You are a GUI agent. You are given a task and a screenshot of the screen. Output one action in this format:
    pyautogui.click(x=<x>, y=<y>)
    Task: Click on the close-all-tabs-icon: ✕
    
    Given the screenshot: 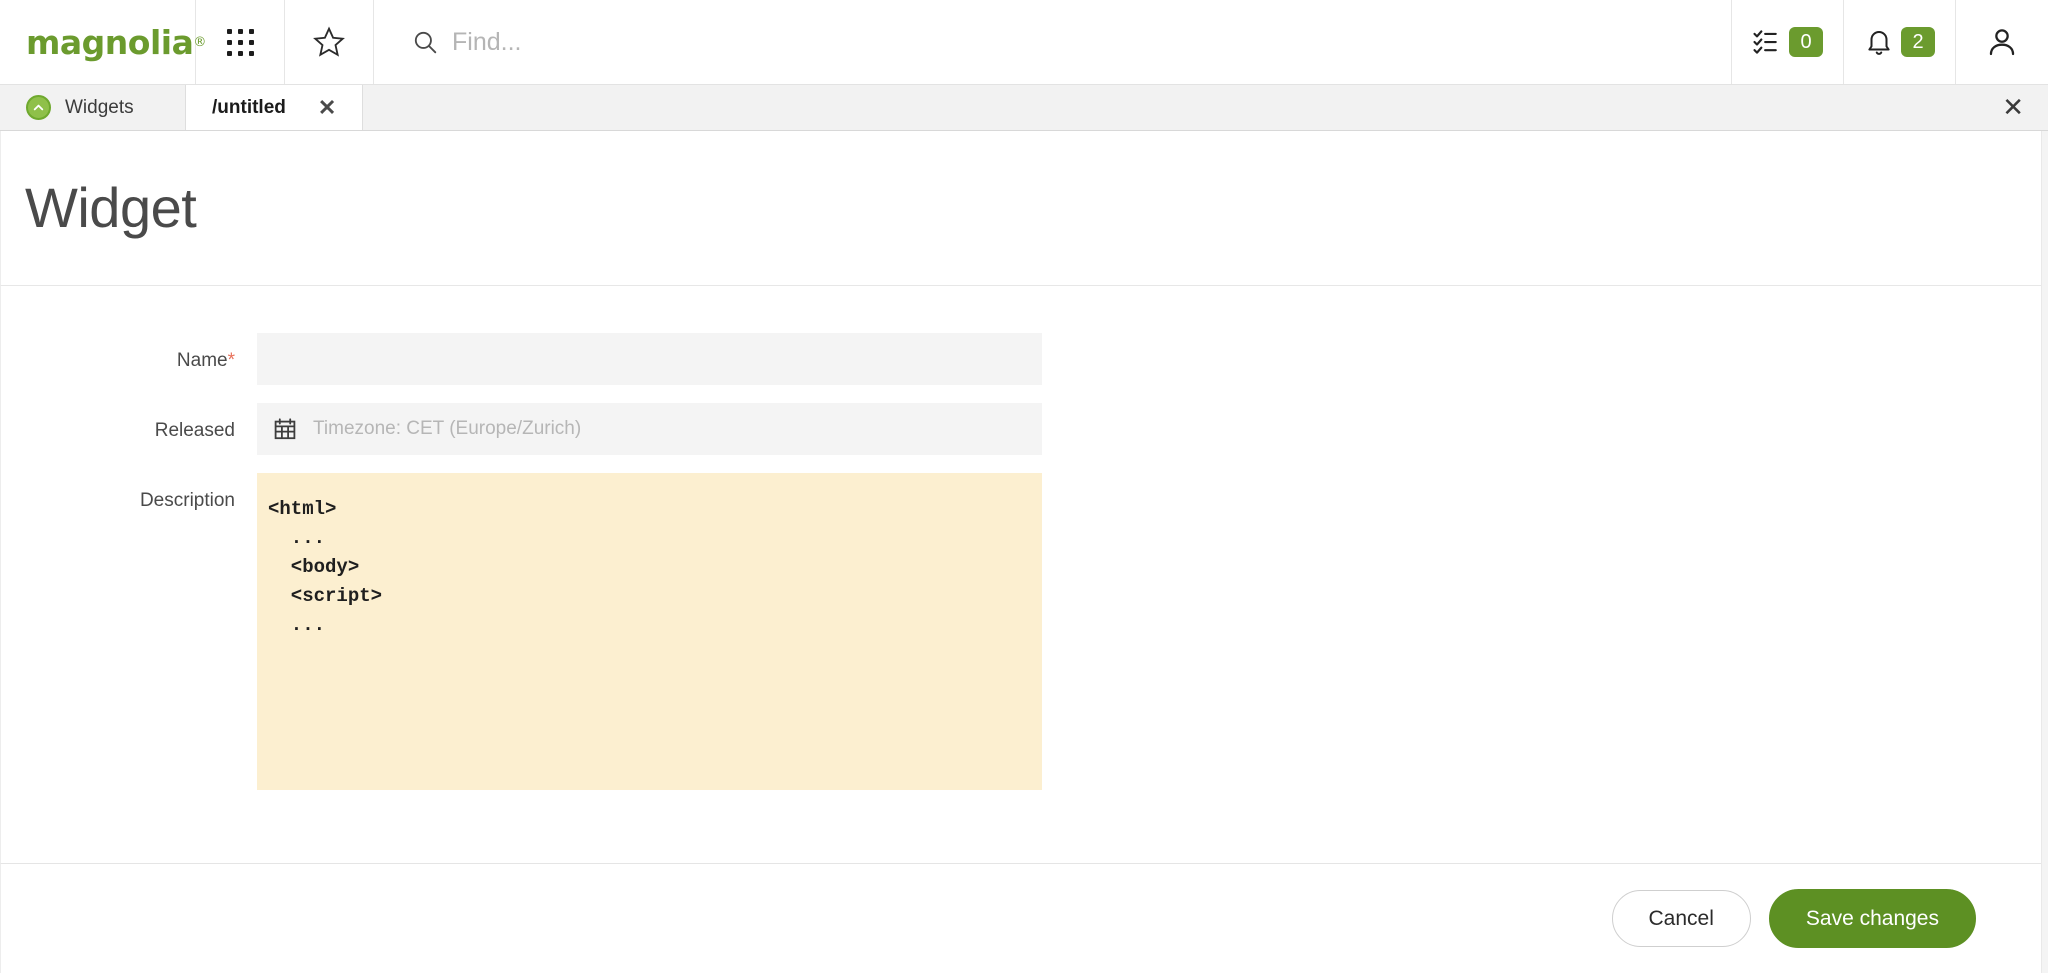 What is the action you would take?
    pyautogui.click(x=2013, y=107)
    